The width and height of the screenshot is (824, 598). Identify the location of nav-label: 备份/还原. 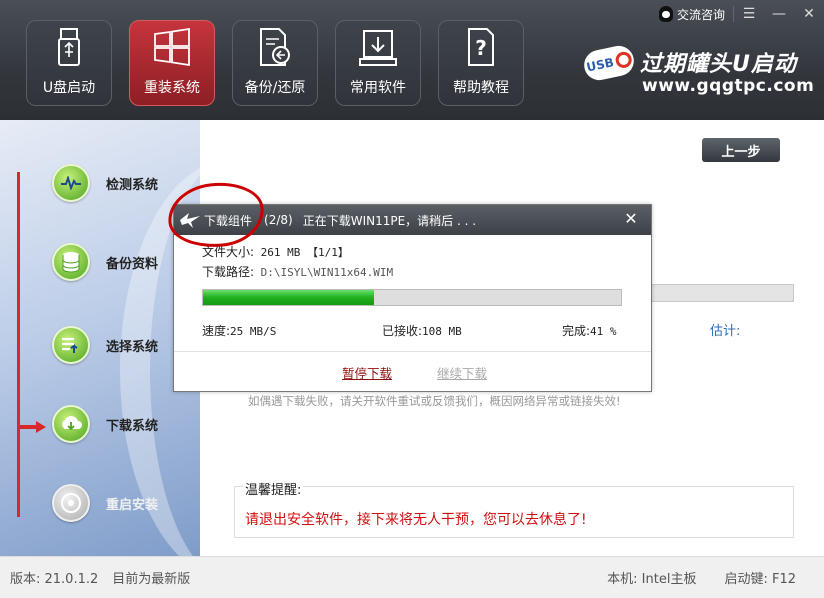
(275, 88).